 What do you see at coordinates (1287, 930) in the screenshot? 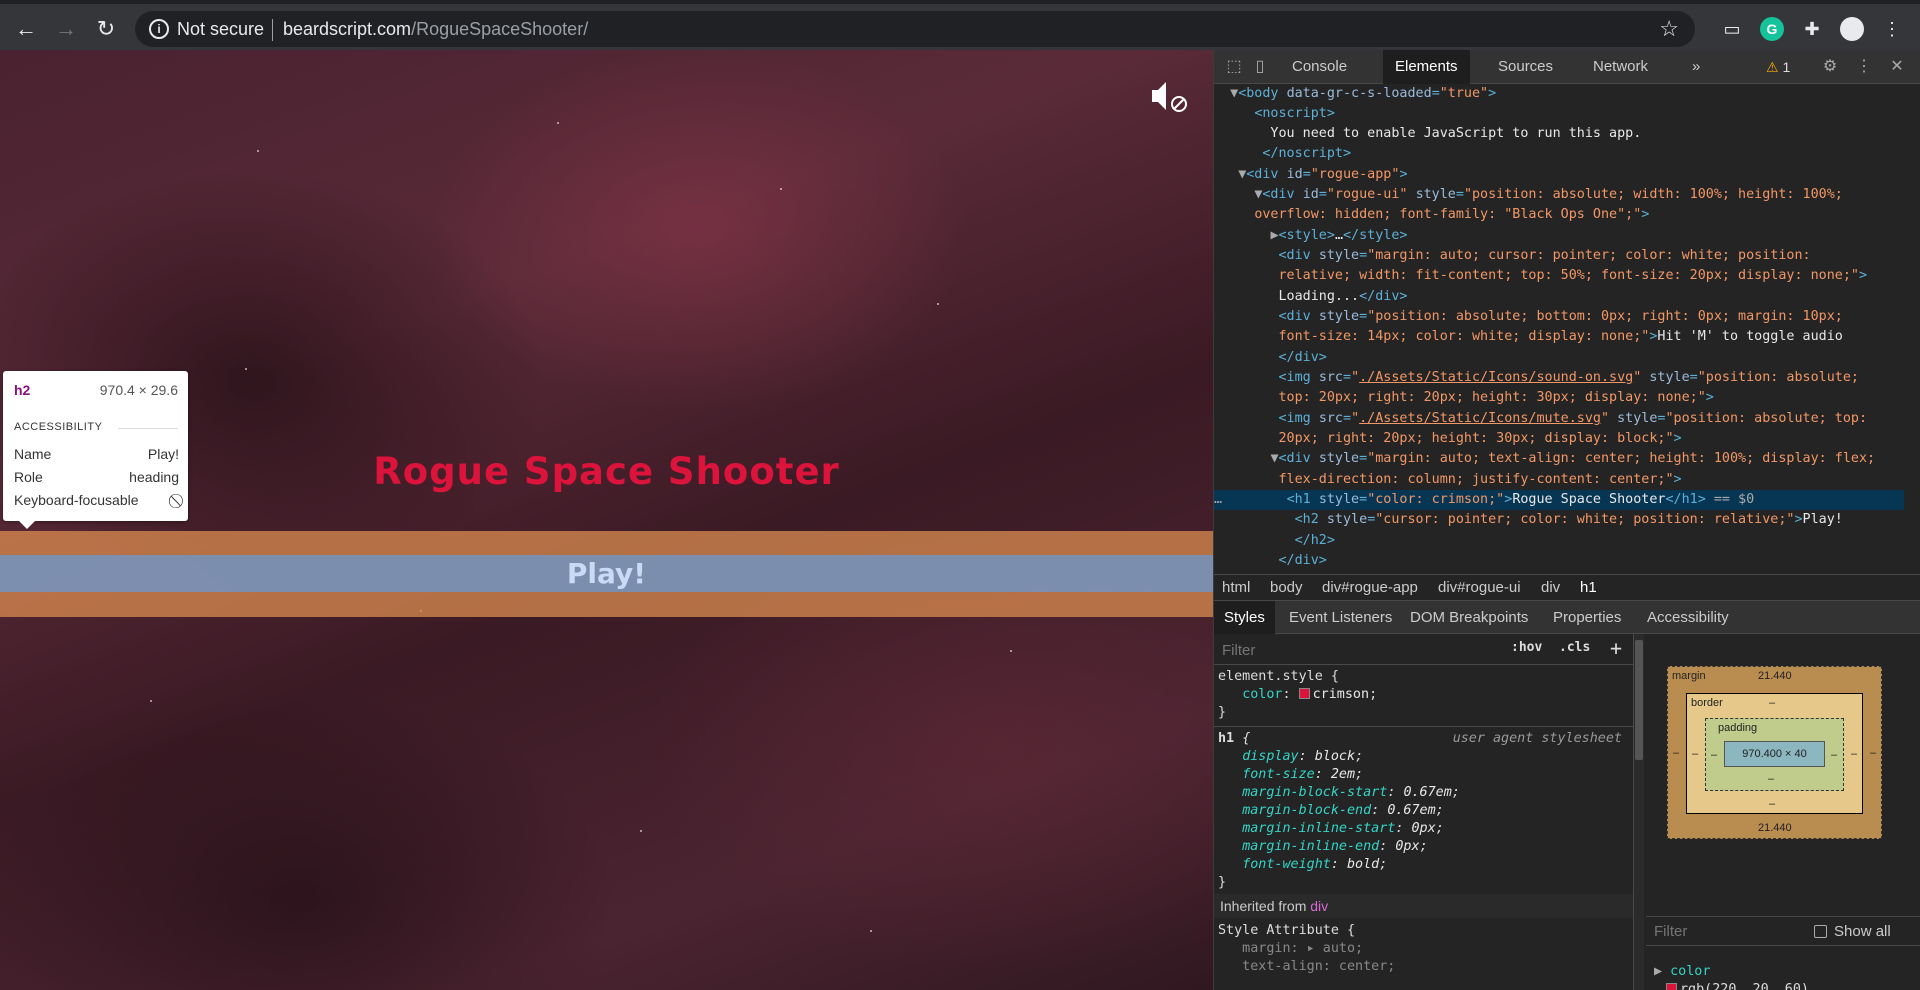
I see `style-rule-selector: Style Attribute {` at bounding box center [1287, 930].